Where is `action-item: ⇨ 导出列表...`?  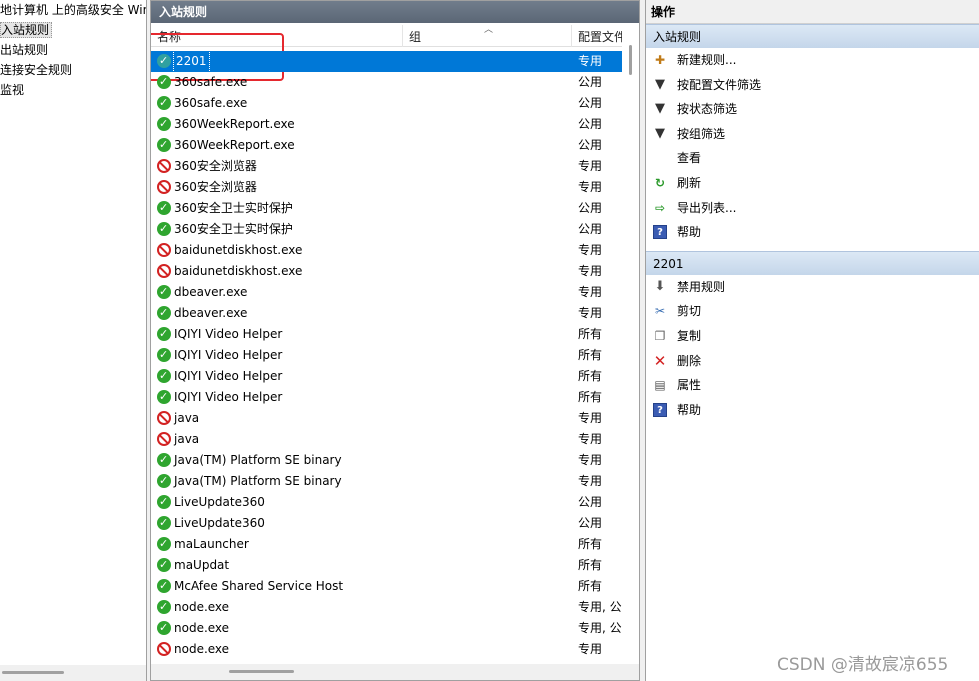
action-item: ⇨ 导出列表... is located at coordinates (812, 208).